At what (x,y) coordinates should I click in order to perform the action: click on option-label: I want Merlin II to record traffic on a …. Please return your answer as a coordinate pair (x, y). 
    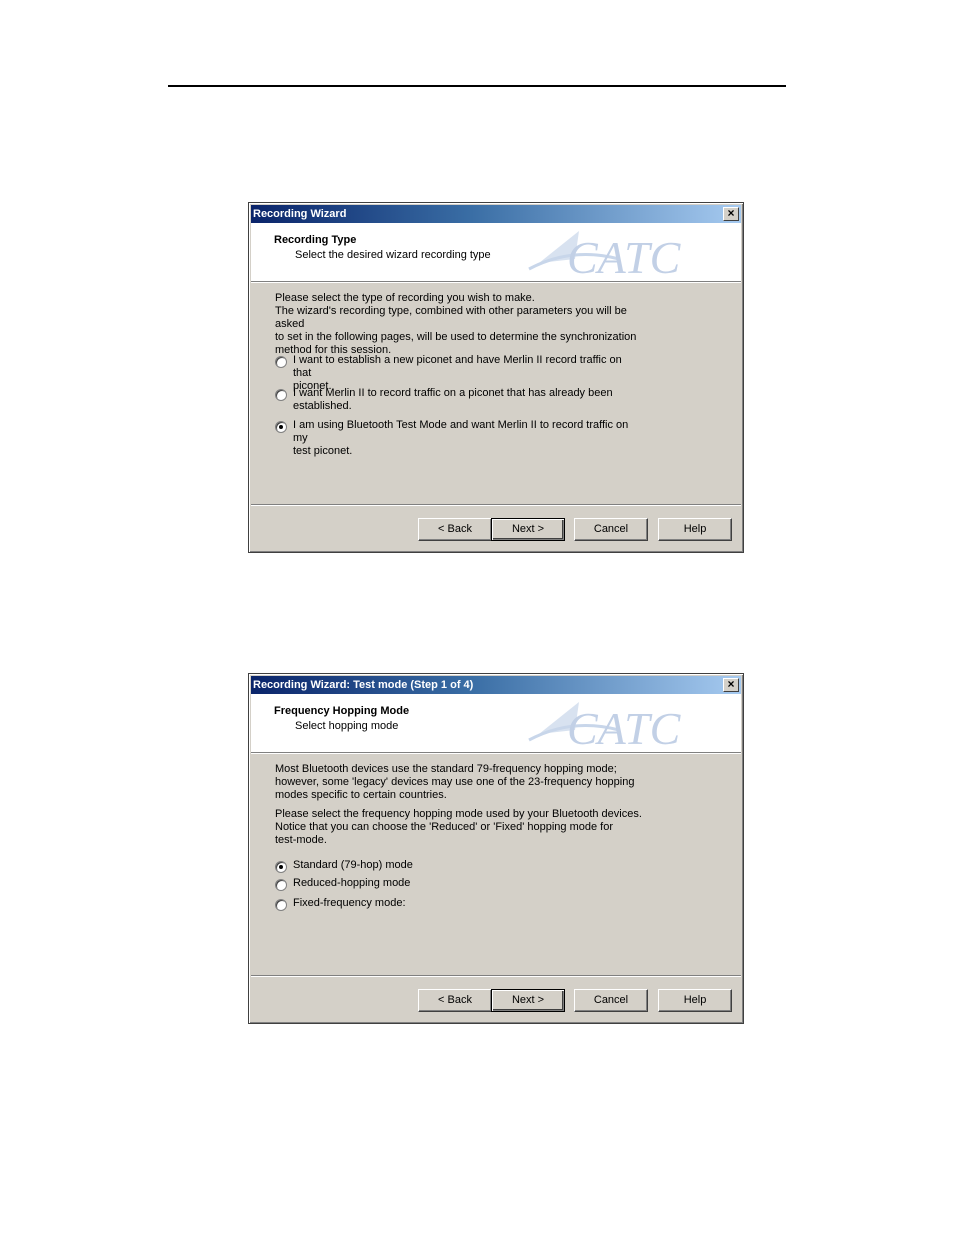
    Looking at the image, I should click on (453, 393).